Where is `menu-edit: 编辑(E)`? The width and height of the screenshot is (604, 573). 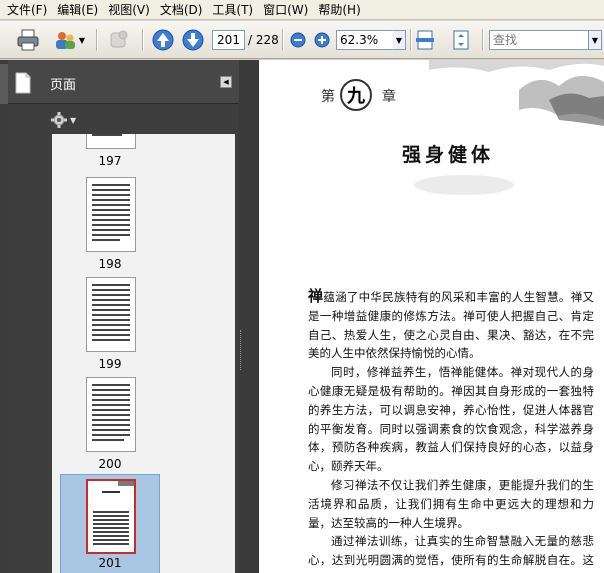 menu-edit: 编辑(E) is located at coordinates (77, 10).